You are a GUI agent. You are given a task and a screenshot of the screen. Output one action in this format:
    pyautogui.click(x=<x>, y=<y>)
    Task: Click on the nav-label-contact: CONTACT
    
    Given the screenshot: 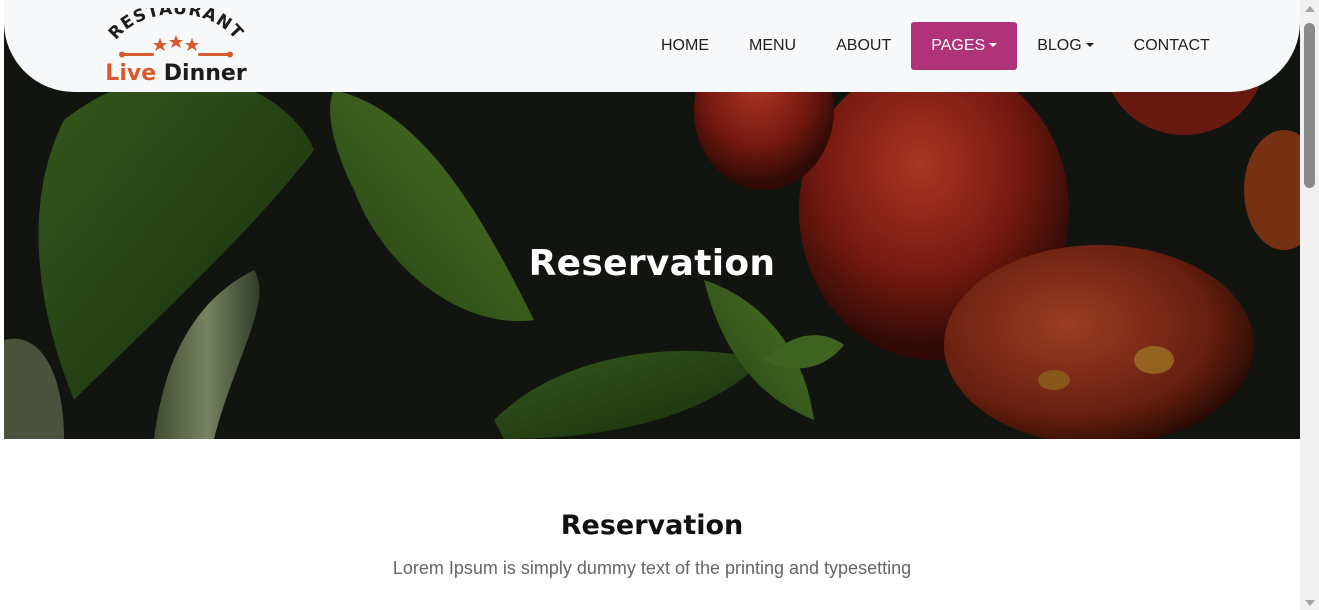 What is the action you would take?
    pyautogui.click(x=1171, y=45)
    